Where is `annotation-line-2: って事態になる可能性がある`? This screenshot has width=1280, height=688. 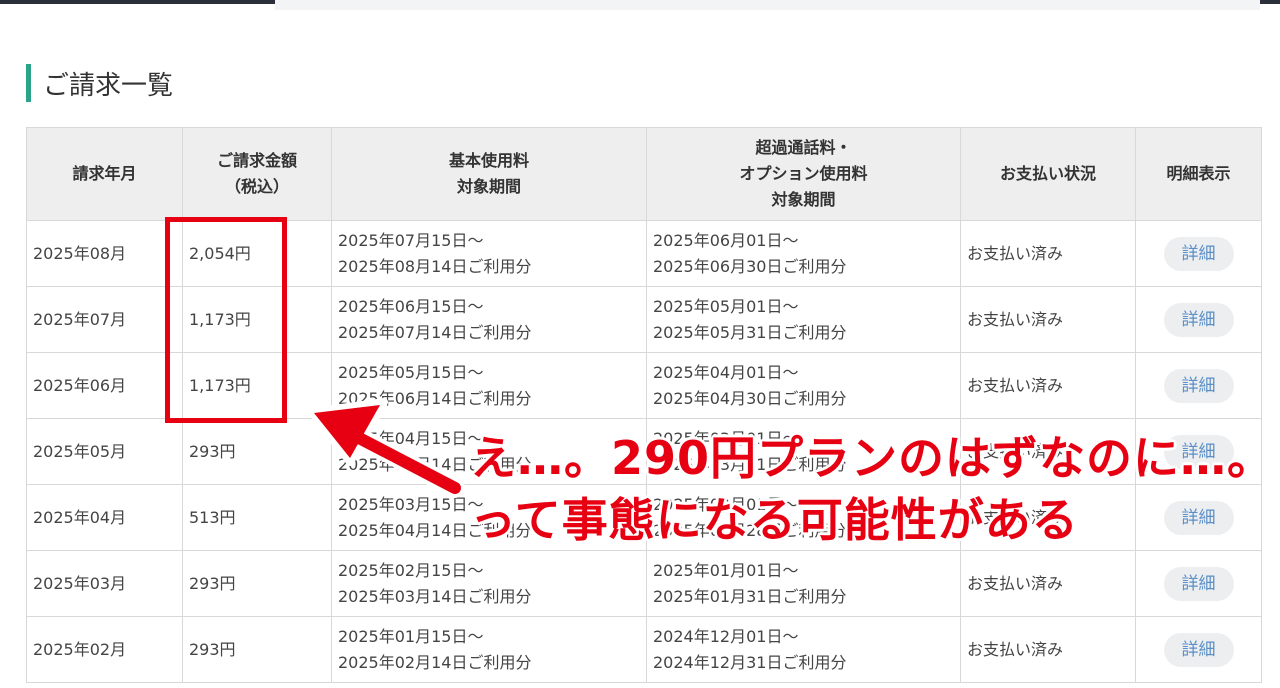 annotation-line-2: って事態になる可能性がある is located at coordinates (774, 520).